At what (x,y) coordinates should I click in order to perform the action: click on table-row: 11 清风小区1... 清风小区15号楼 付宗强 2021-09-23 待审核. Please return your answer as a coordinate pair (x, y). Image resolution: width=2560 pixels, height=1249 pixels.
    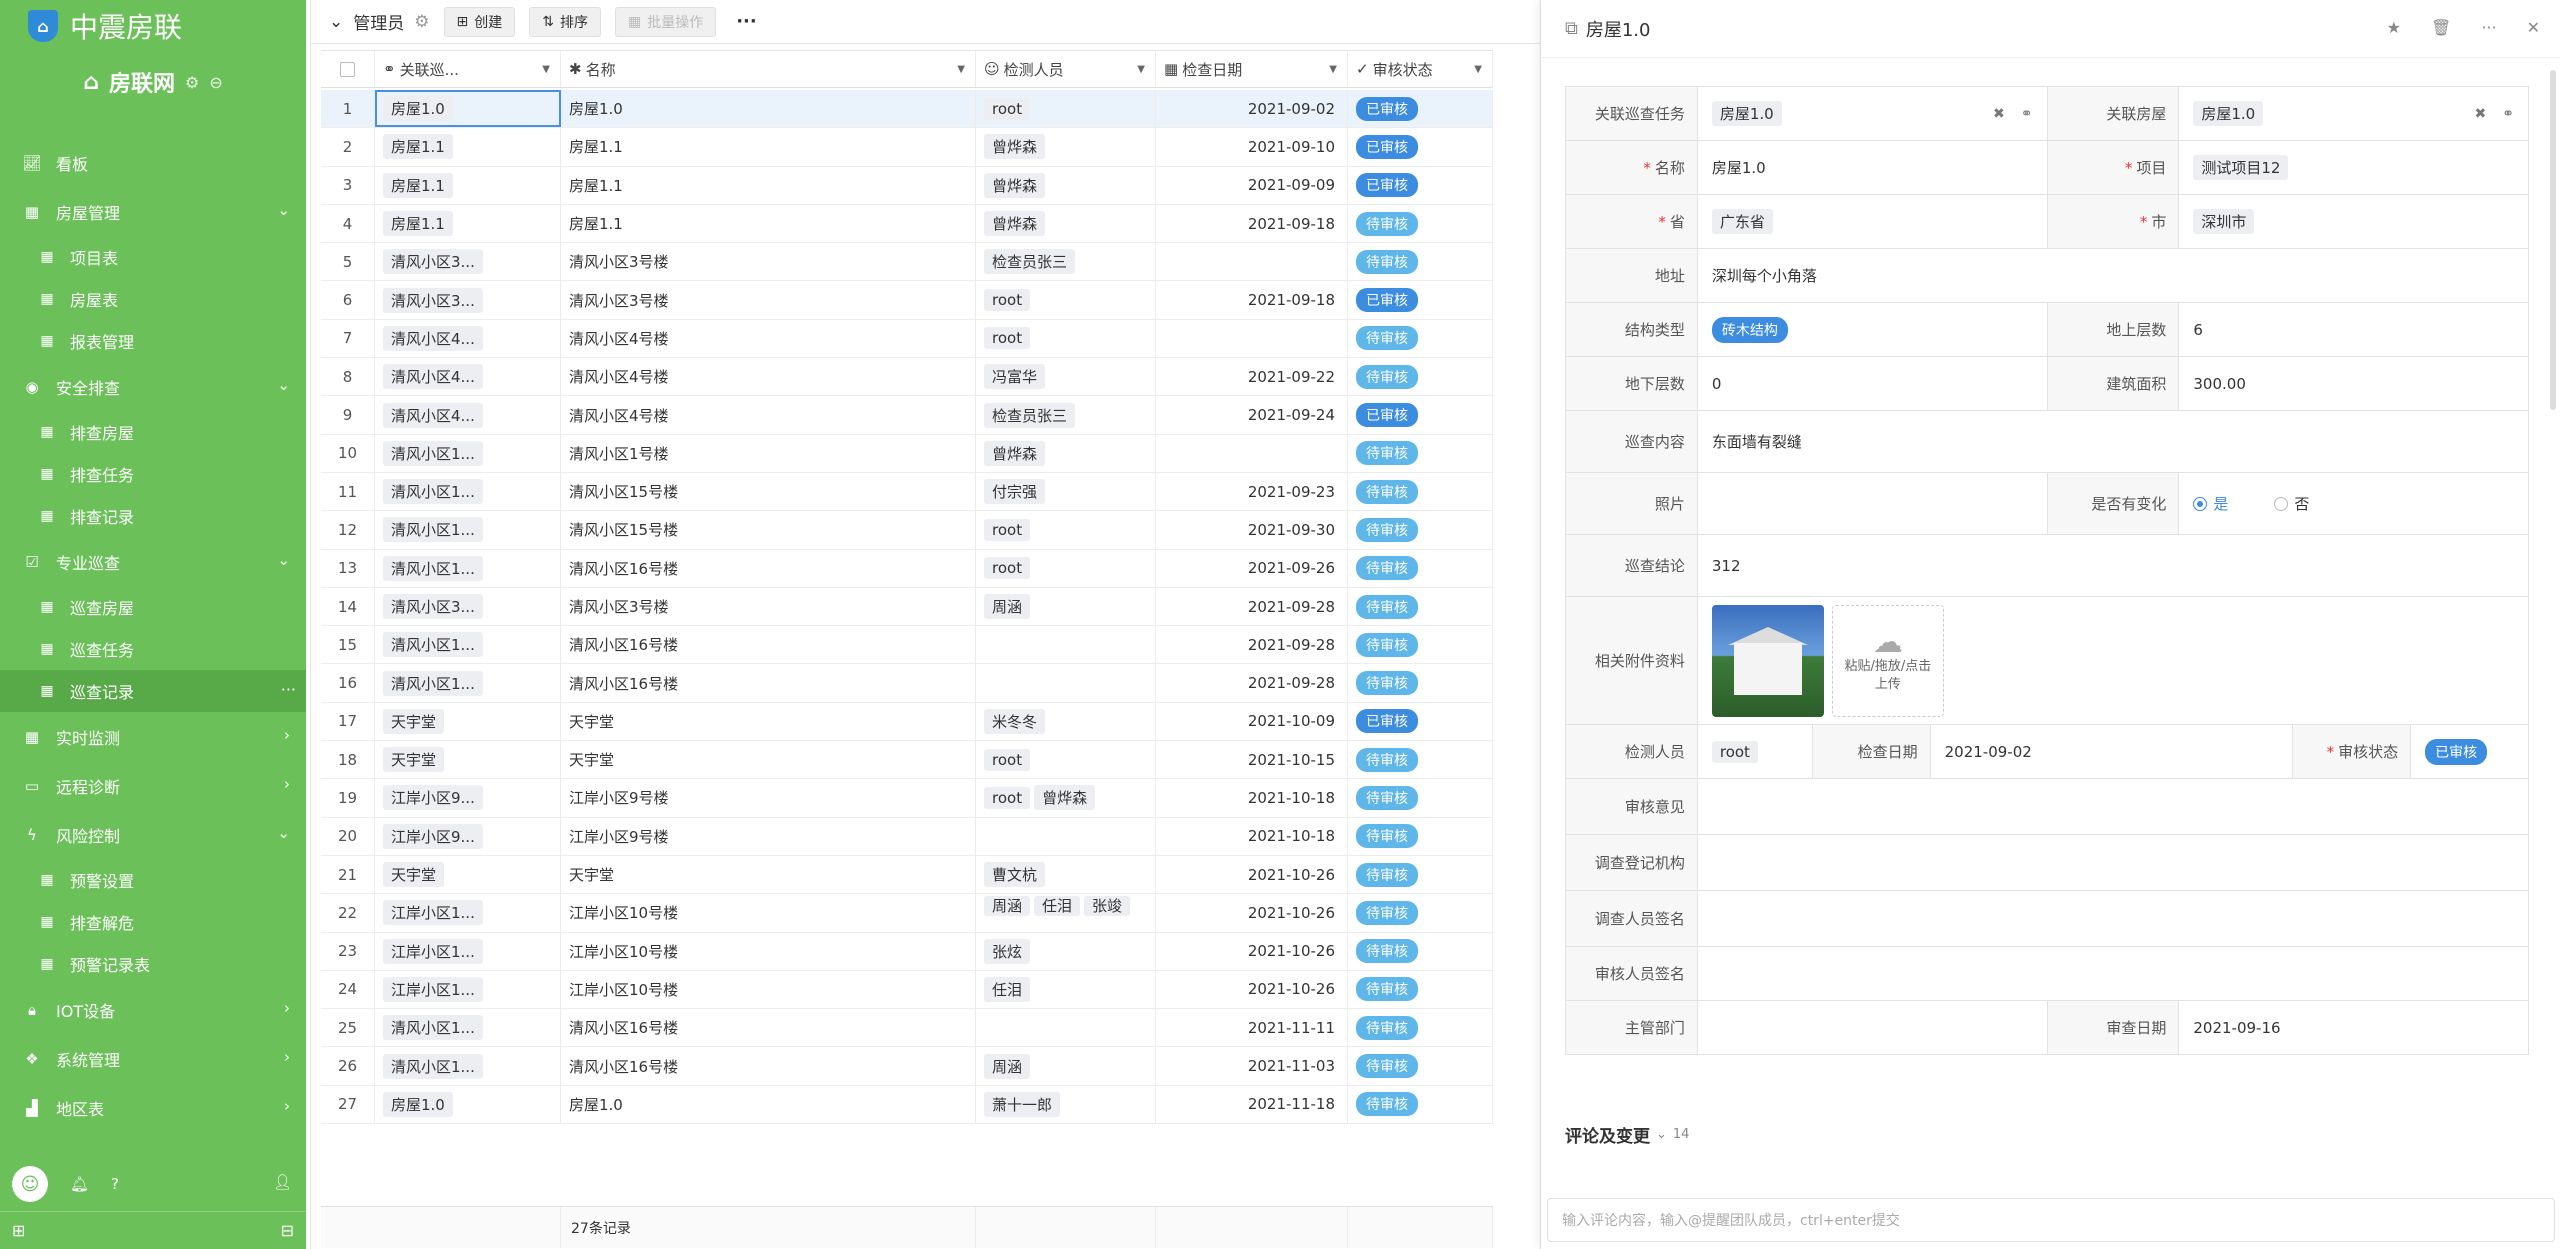
    Looking at the image, I should click on (907, 492).